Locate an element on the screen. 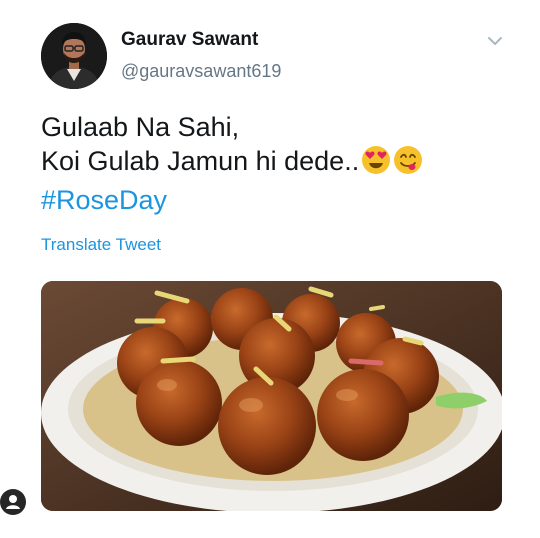  hashtag-link: #RoseDay is located at coordinates (232, 200).